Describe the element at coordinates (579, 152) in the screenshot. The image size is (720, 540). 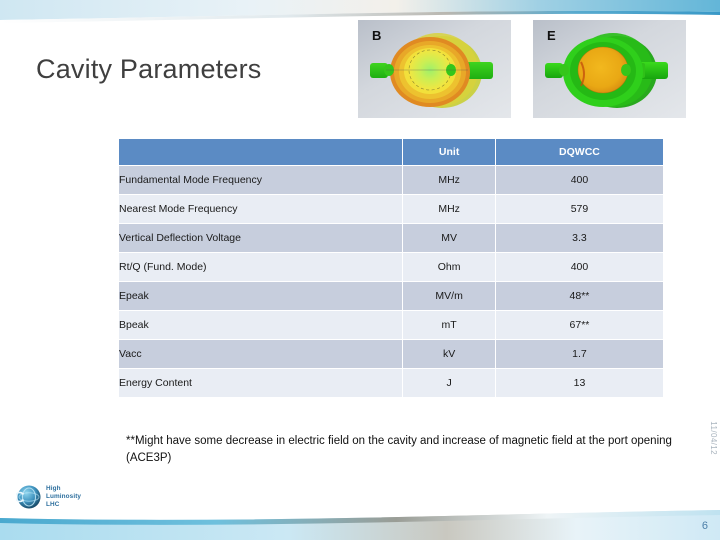
I see `column-header-dqwcc: DQWCC` at that location.